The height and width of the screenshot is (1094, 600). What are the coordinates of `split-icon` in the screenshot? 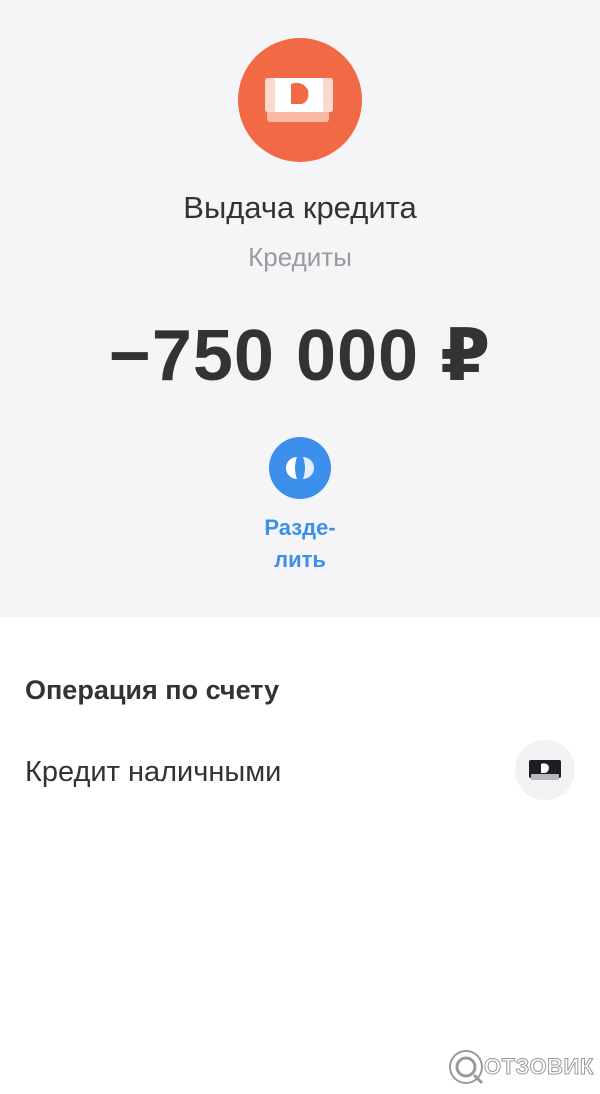 It's located at (300, 468).